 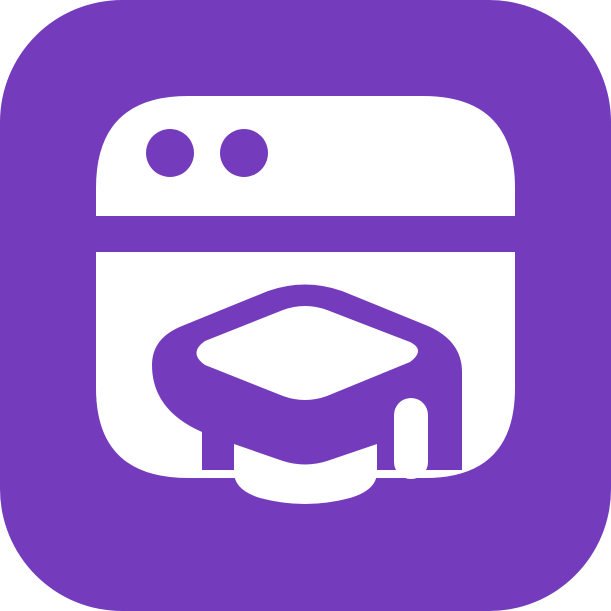 What do you see at coordinates (411, 438) in the screenshot?
I see `graduation-cap-tassel` at bounding box center [411, 438].